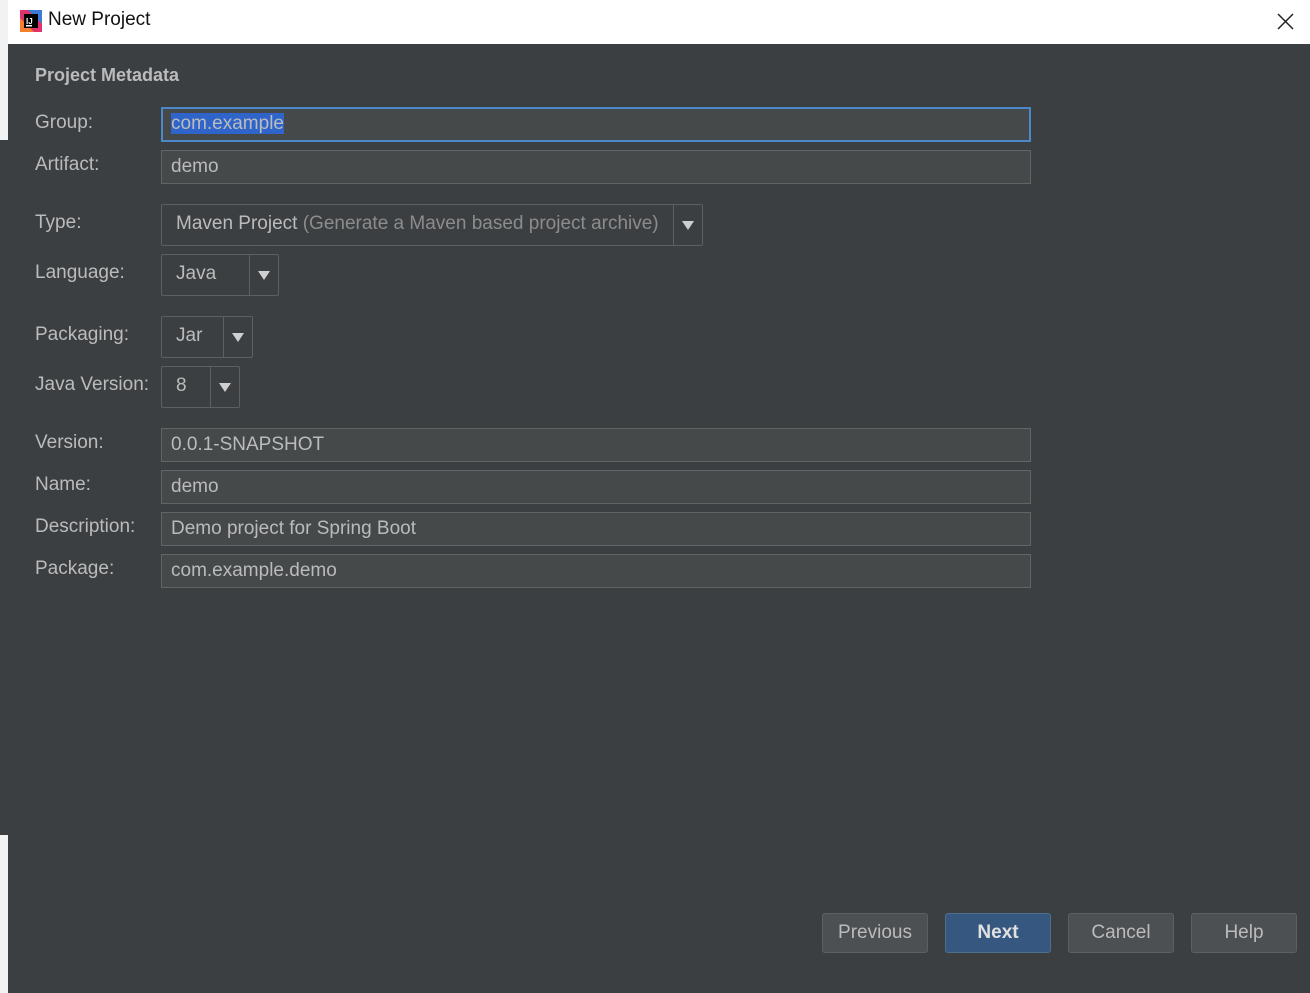 The height and width of the screenshot is (993, 1310). What do you see at coordinates (196, 273) in the screenshot?
I see `language-dropdown-value: Java` at bounding box center [196, 273].